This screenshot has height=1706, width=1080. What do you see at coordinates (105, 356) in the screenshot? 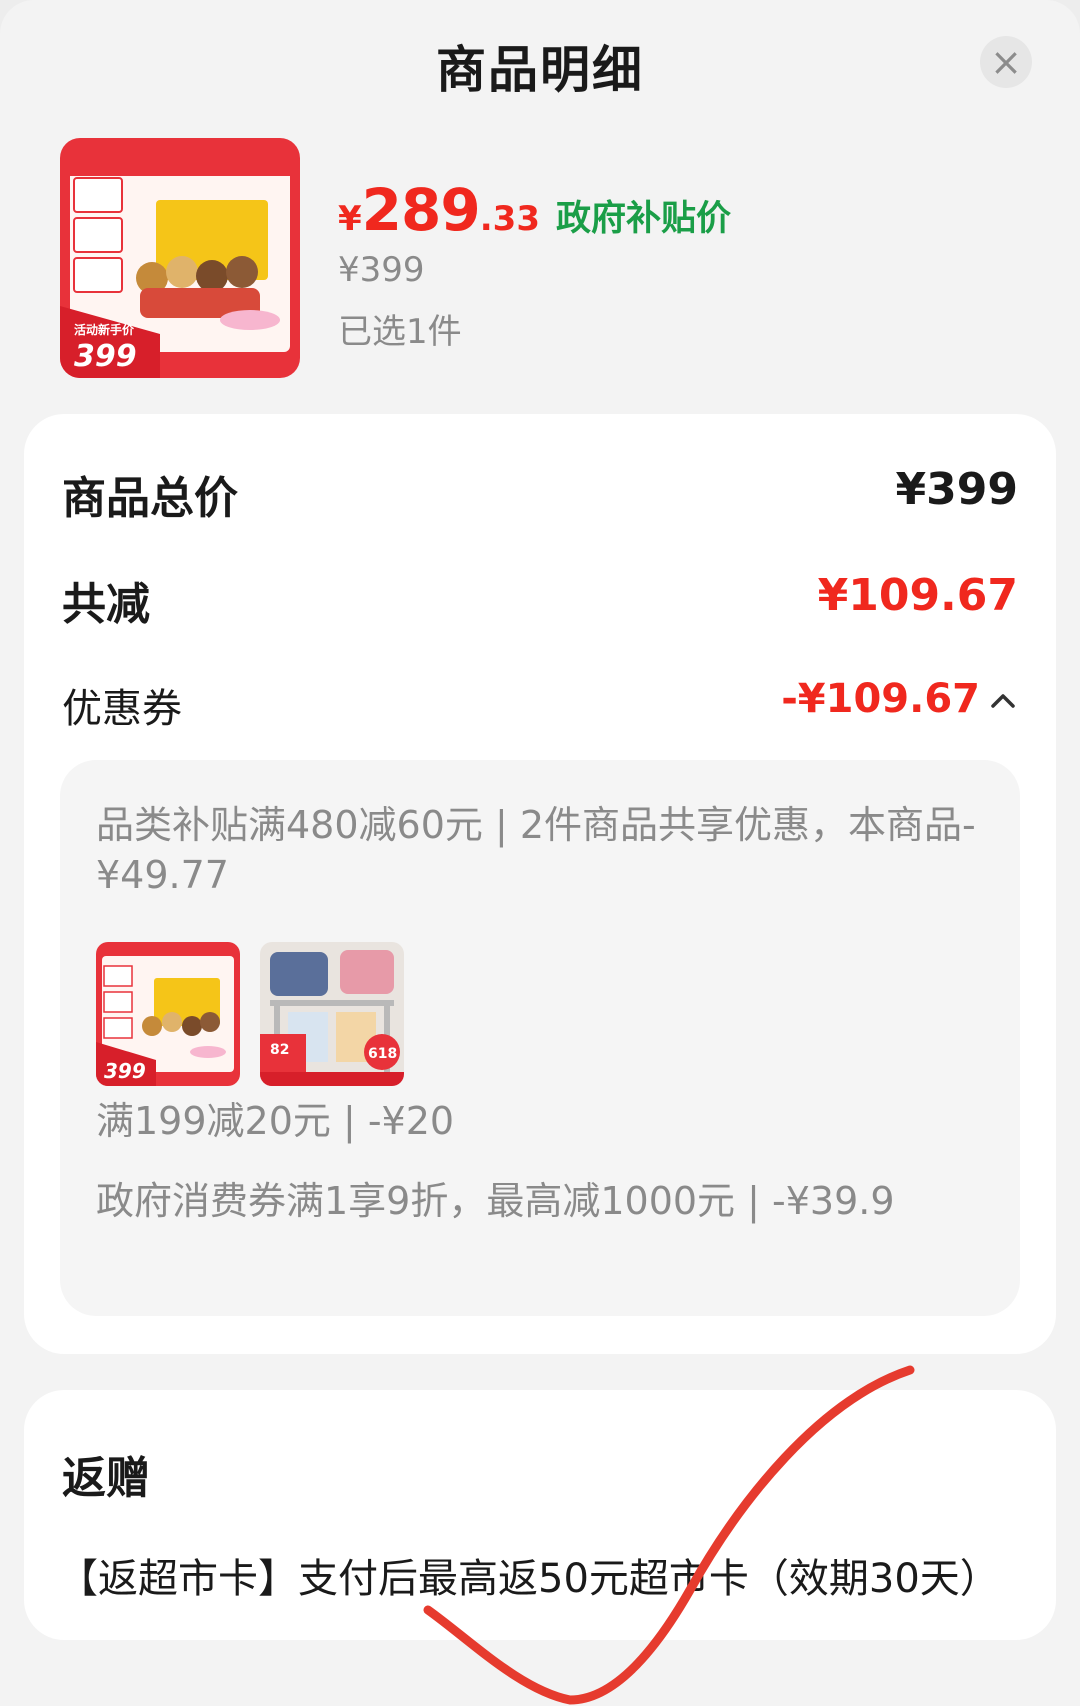
I see `image-badge-price: 399` at bounding box center [105, 356].